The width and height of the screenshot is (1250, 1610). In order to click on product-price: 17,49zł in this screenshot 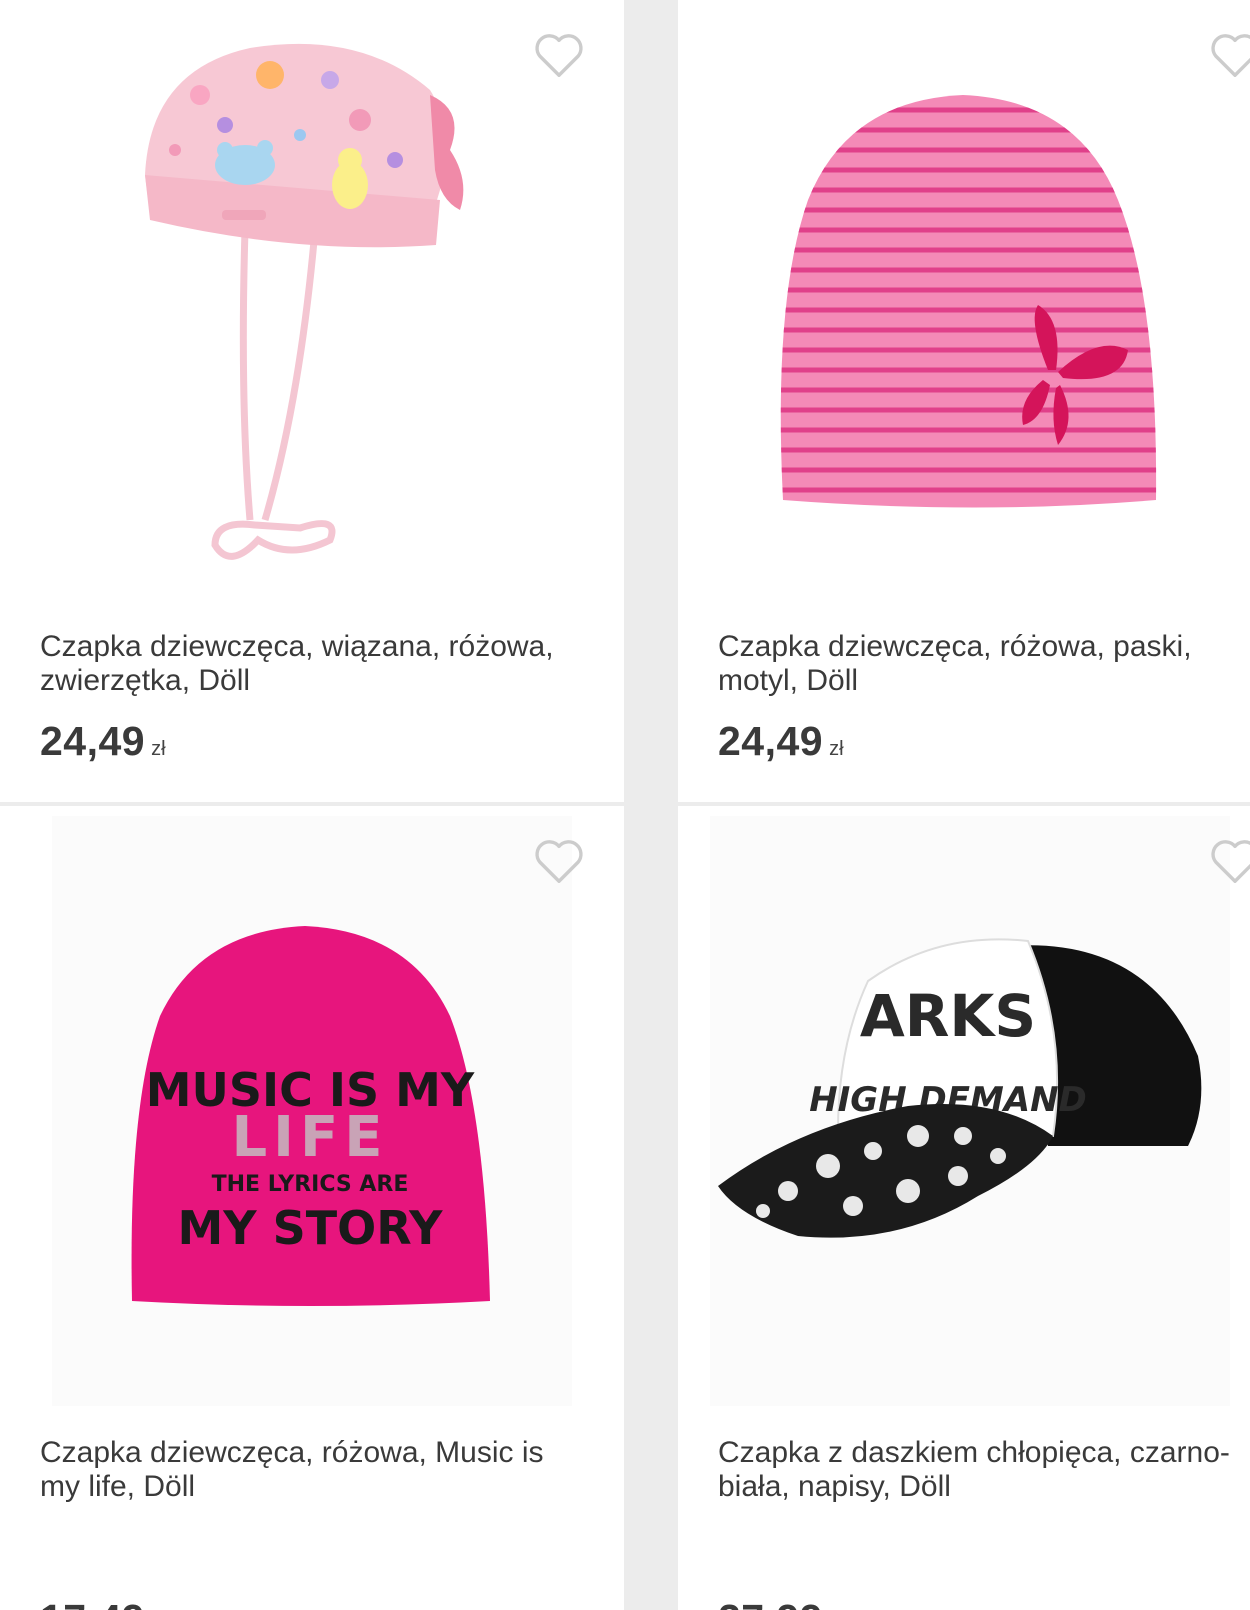, I will do `click(103, 1603)`.